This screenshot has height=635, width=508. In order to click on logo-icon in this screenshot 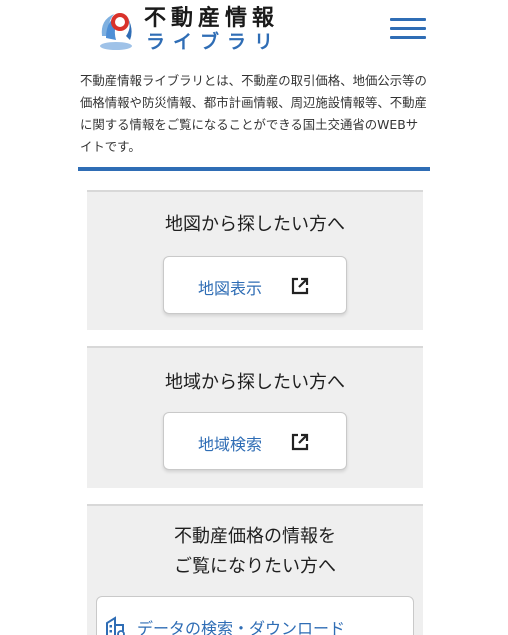, I will do `click(116, 31)`.